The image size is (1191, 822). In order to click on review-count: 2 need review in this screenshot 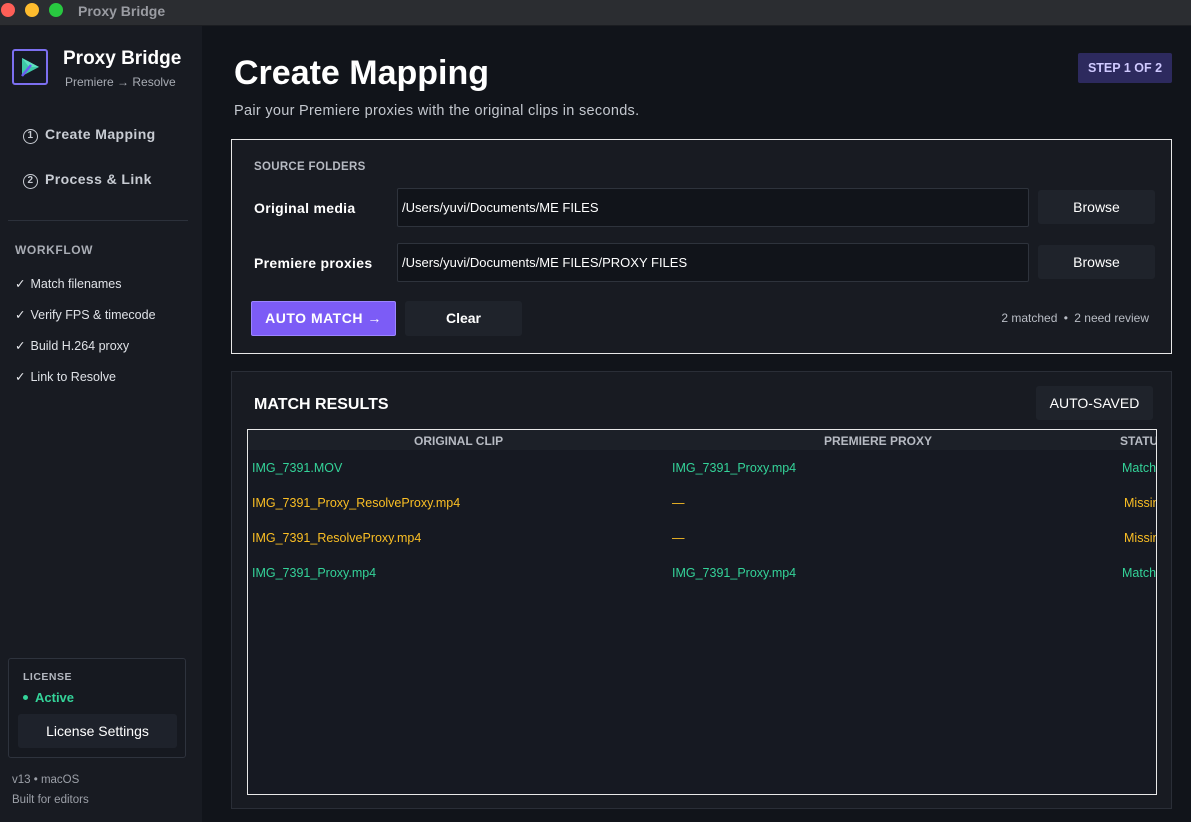, I will do `click(1111, 318)`.